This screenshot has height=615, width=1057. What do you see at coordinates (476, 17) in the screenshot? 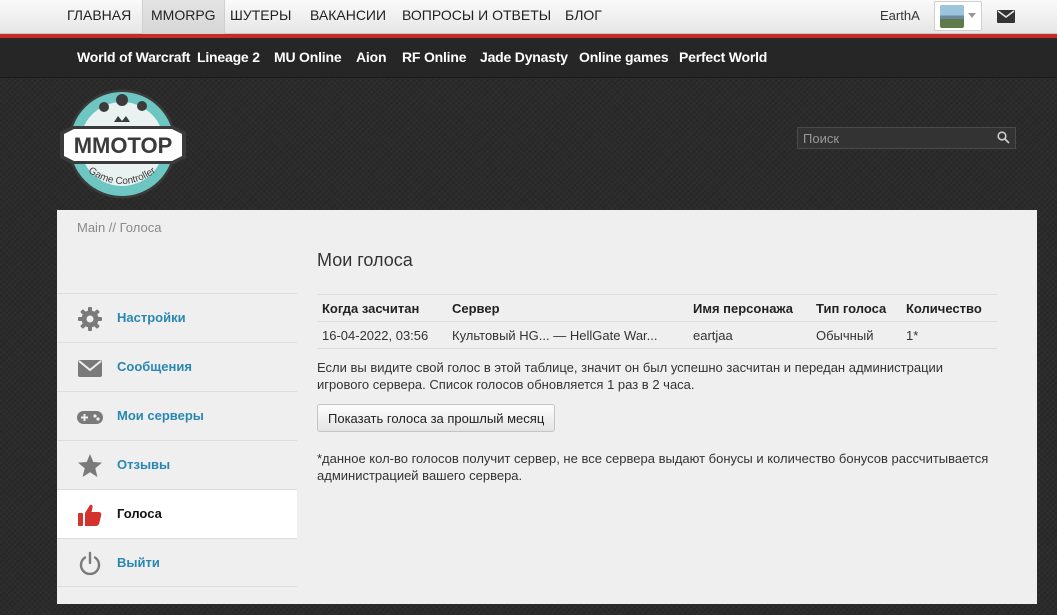
I see `nav-questions: ВОПРОСЫ И ОТВЕТЫ` at bounding box center [476, 17].